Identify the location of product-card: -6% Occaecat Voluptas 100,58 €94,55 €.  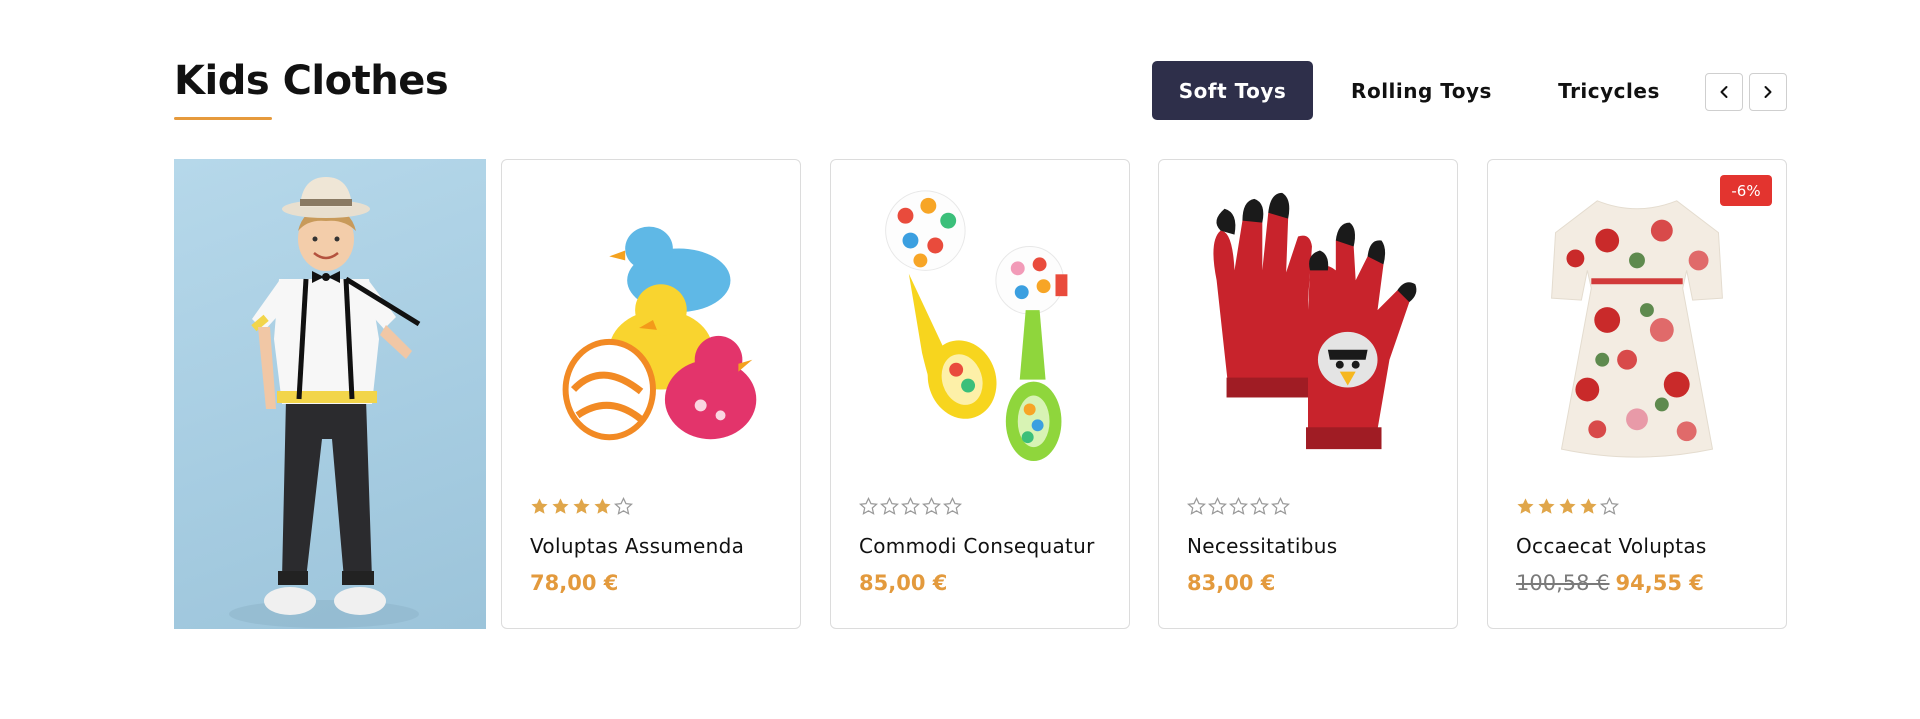
(1637, 394).